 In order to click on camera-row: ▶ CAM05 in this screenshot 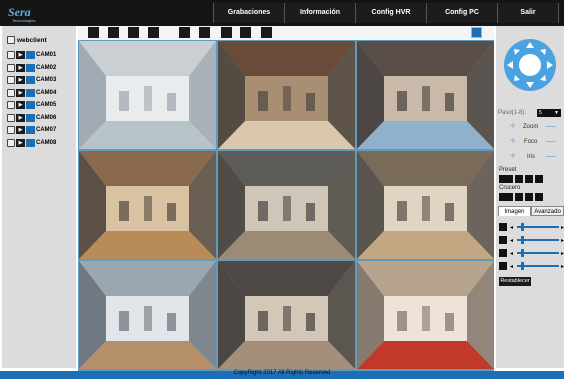, I will do `click(31, 105)`.